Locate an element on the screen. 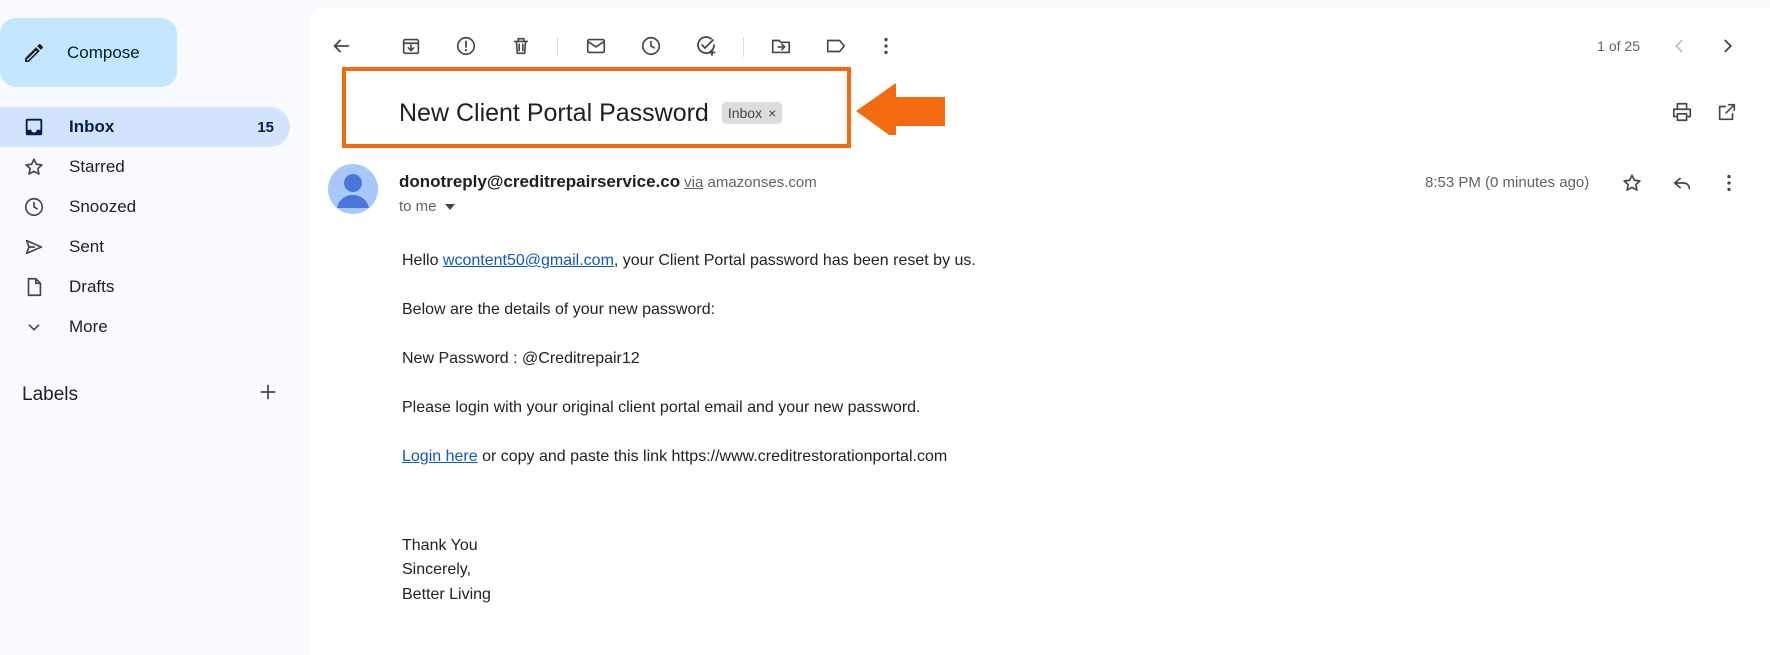 The image size is (1770, 655). chevron-down-icon is located at coordinates (34, 327).